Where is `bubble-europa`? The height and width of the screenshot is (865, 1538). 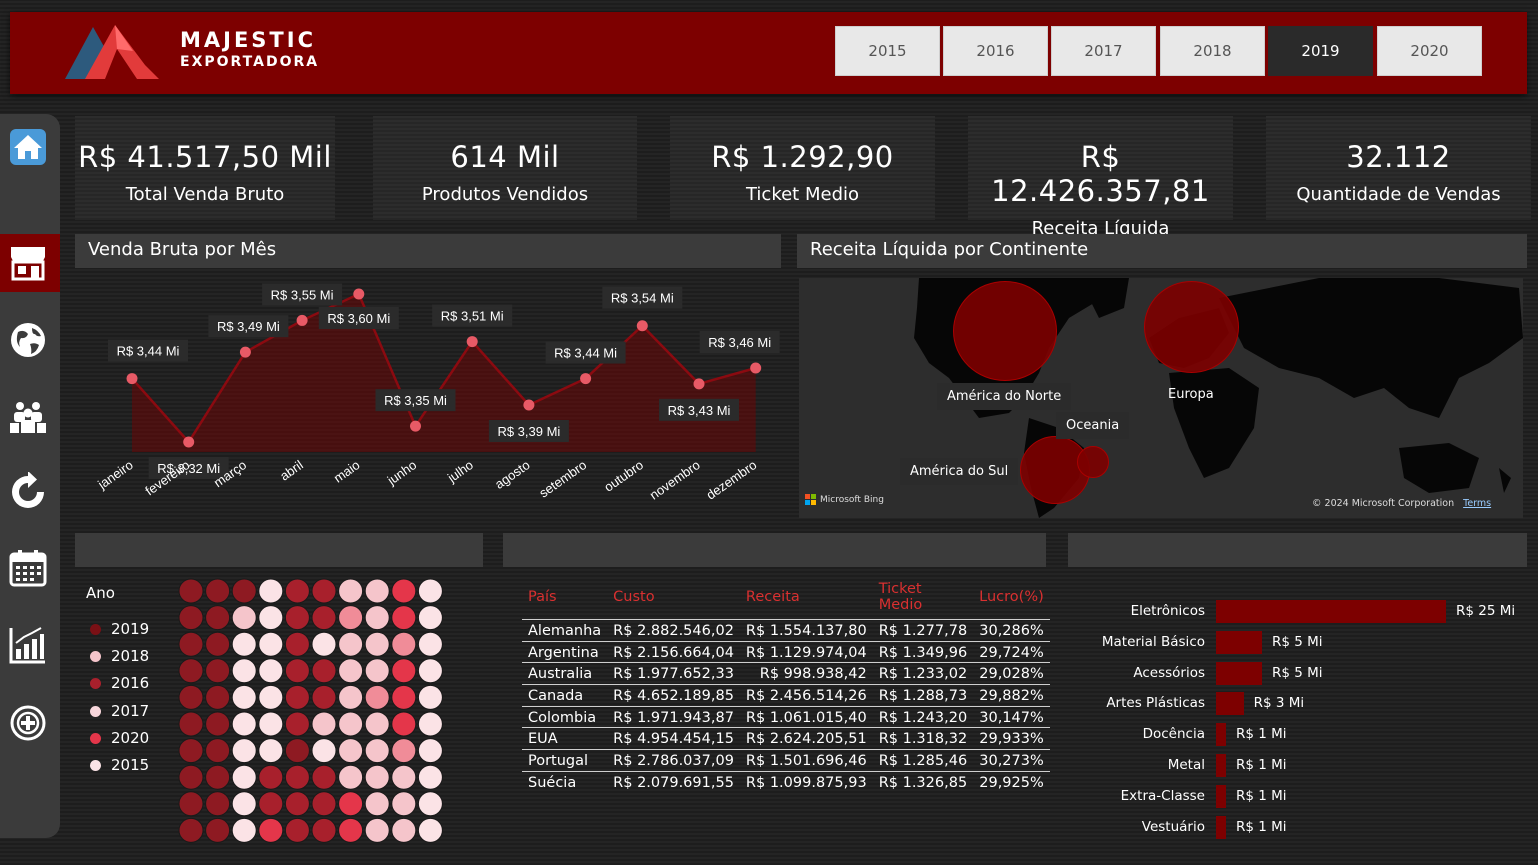
bubble-europa is located at coordinates (1191, 327).